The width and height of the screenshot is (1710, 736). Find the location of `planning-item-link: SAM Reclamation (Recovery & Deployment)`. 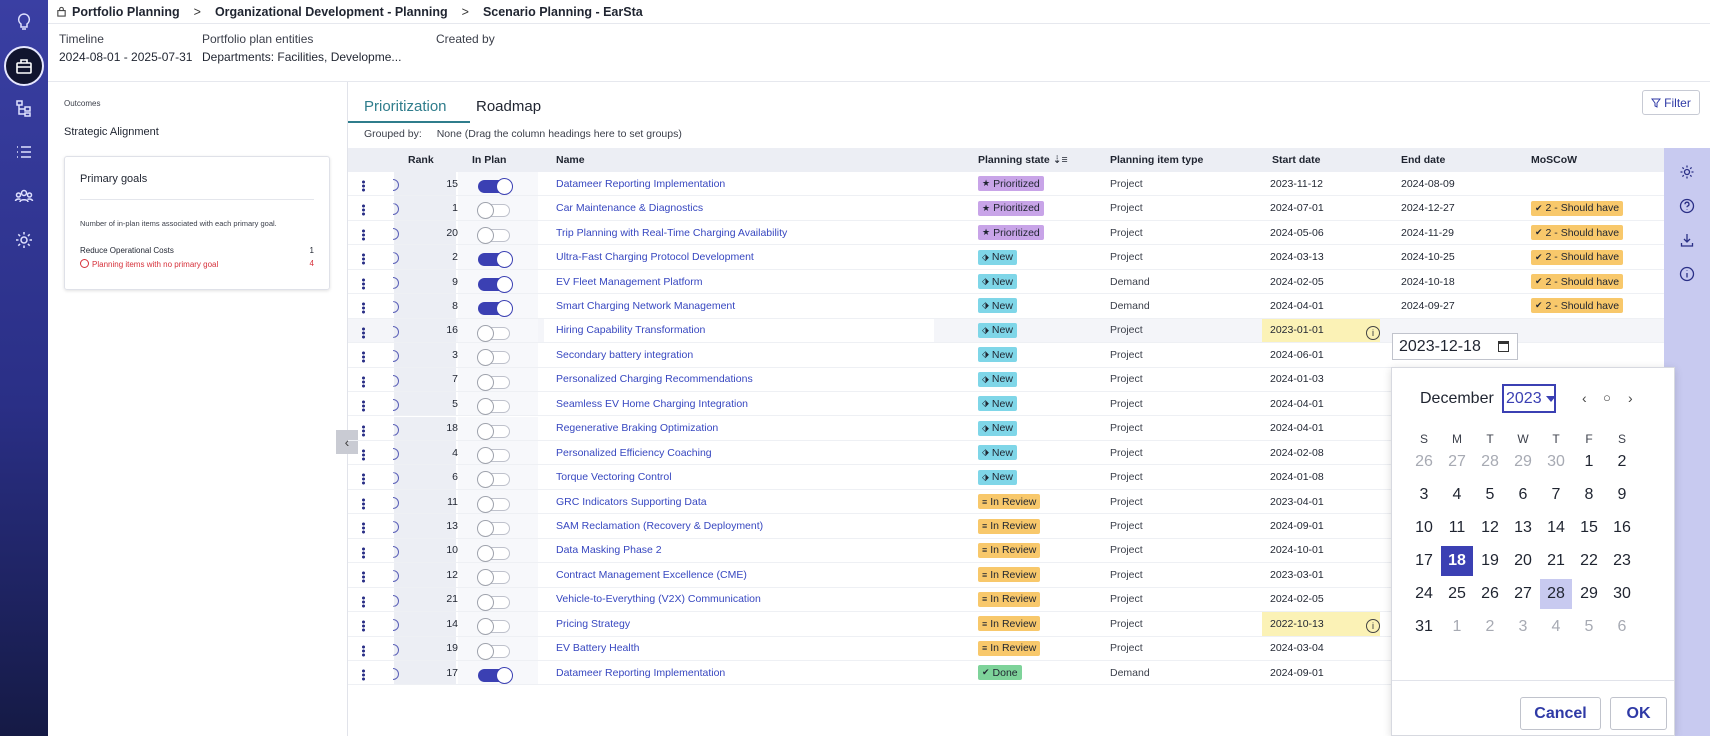

planning-item-link: SAM Reclamation (Recovery & Deployment) is located at coordinates (659, 525).